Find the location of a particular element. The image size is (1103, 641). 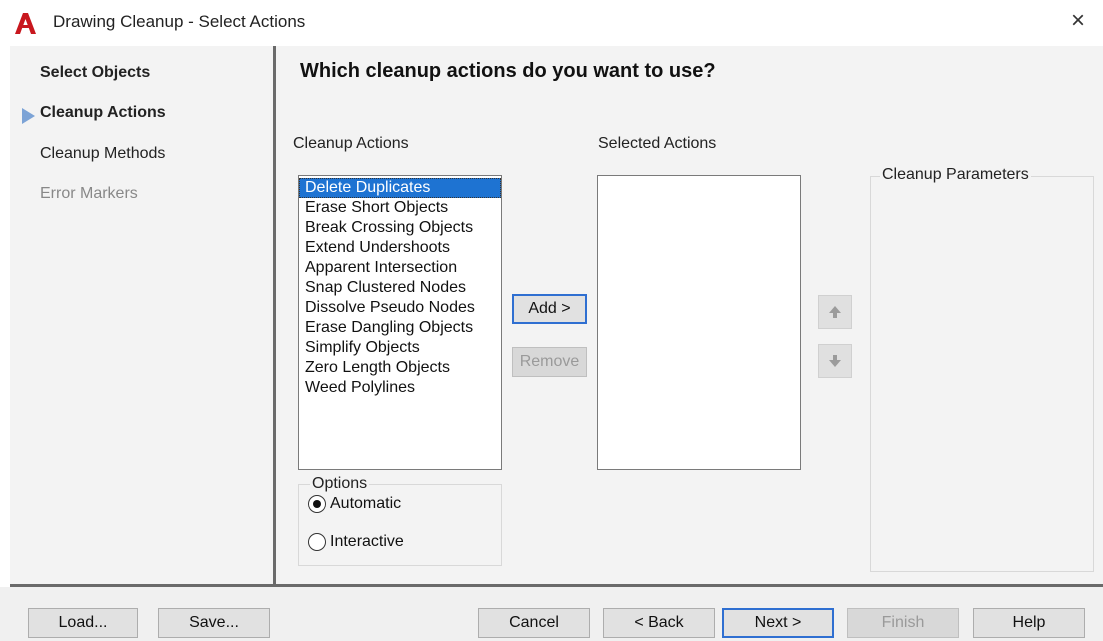

cleanup-parameters-group is located at coordinates (982, 374).